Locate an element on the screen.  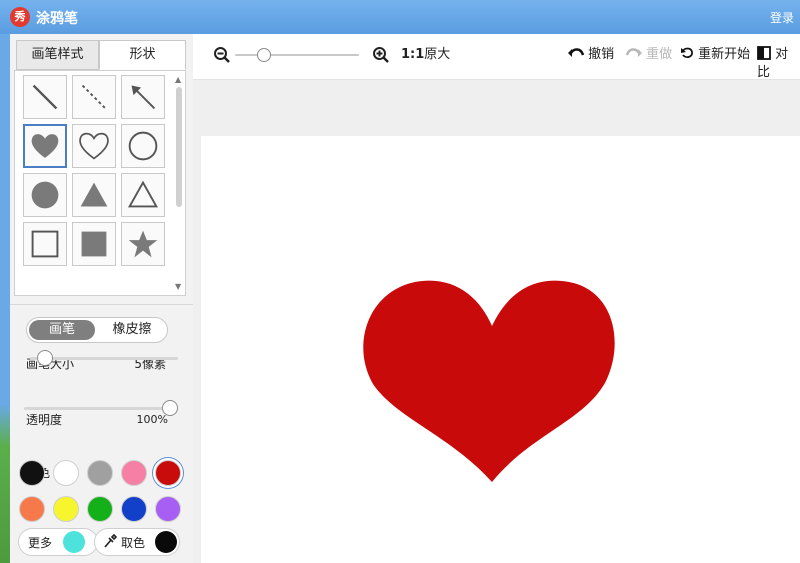
picked-color-swatch is located at coordinates (166, 542).